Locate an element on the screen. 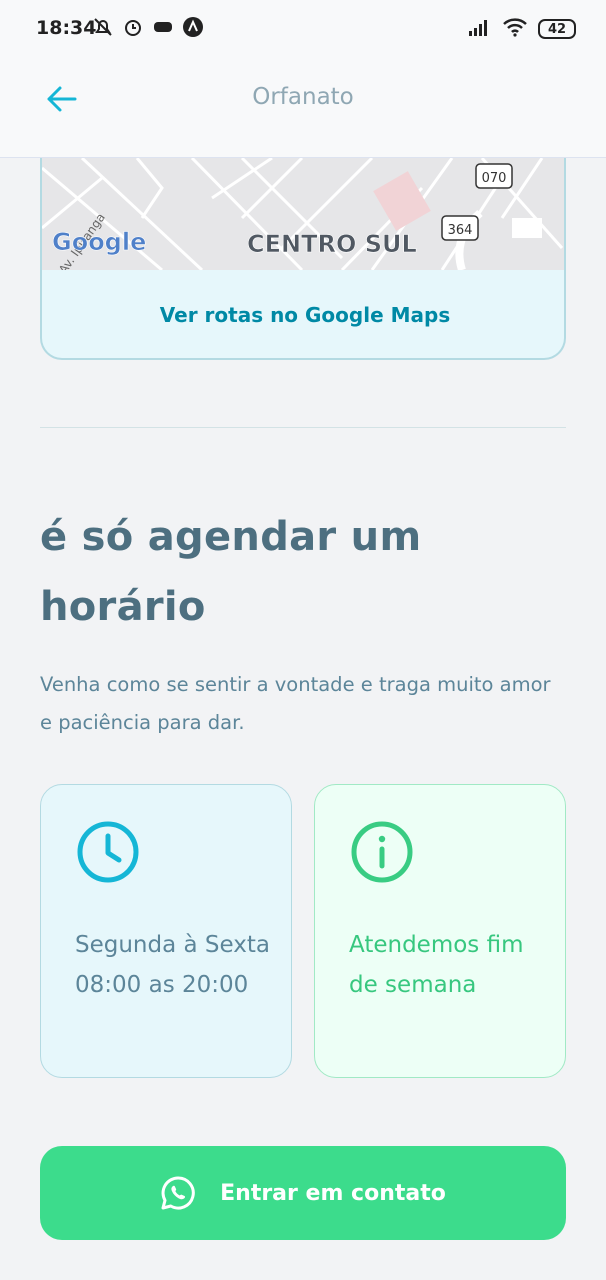 The height and width of the screenshot is (1280, 606). info-icon is located at coordinates (382, 852).